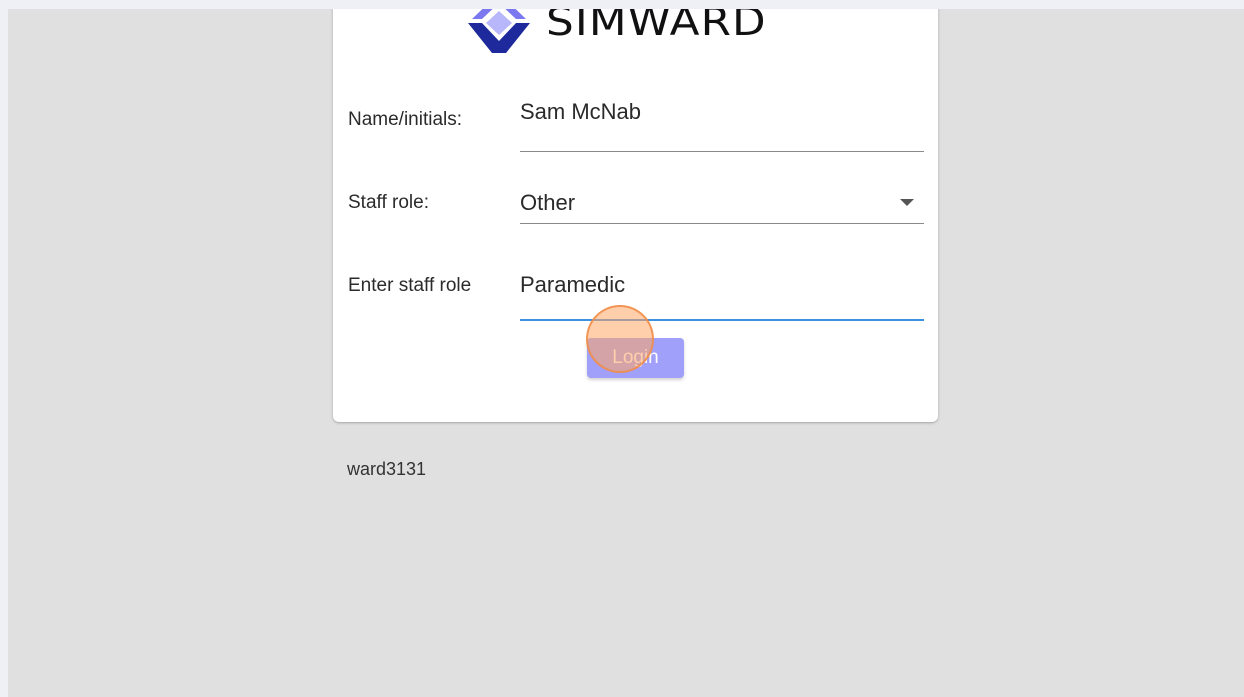 The width and height of the screenshot is (1244, 697). What do you see at coordinates (722, 291) in the screenshot?
I see `custom-role-field: Paramedic` at bounding box center [722, 291].